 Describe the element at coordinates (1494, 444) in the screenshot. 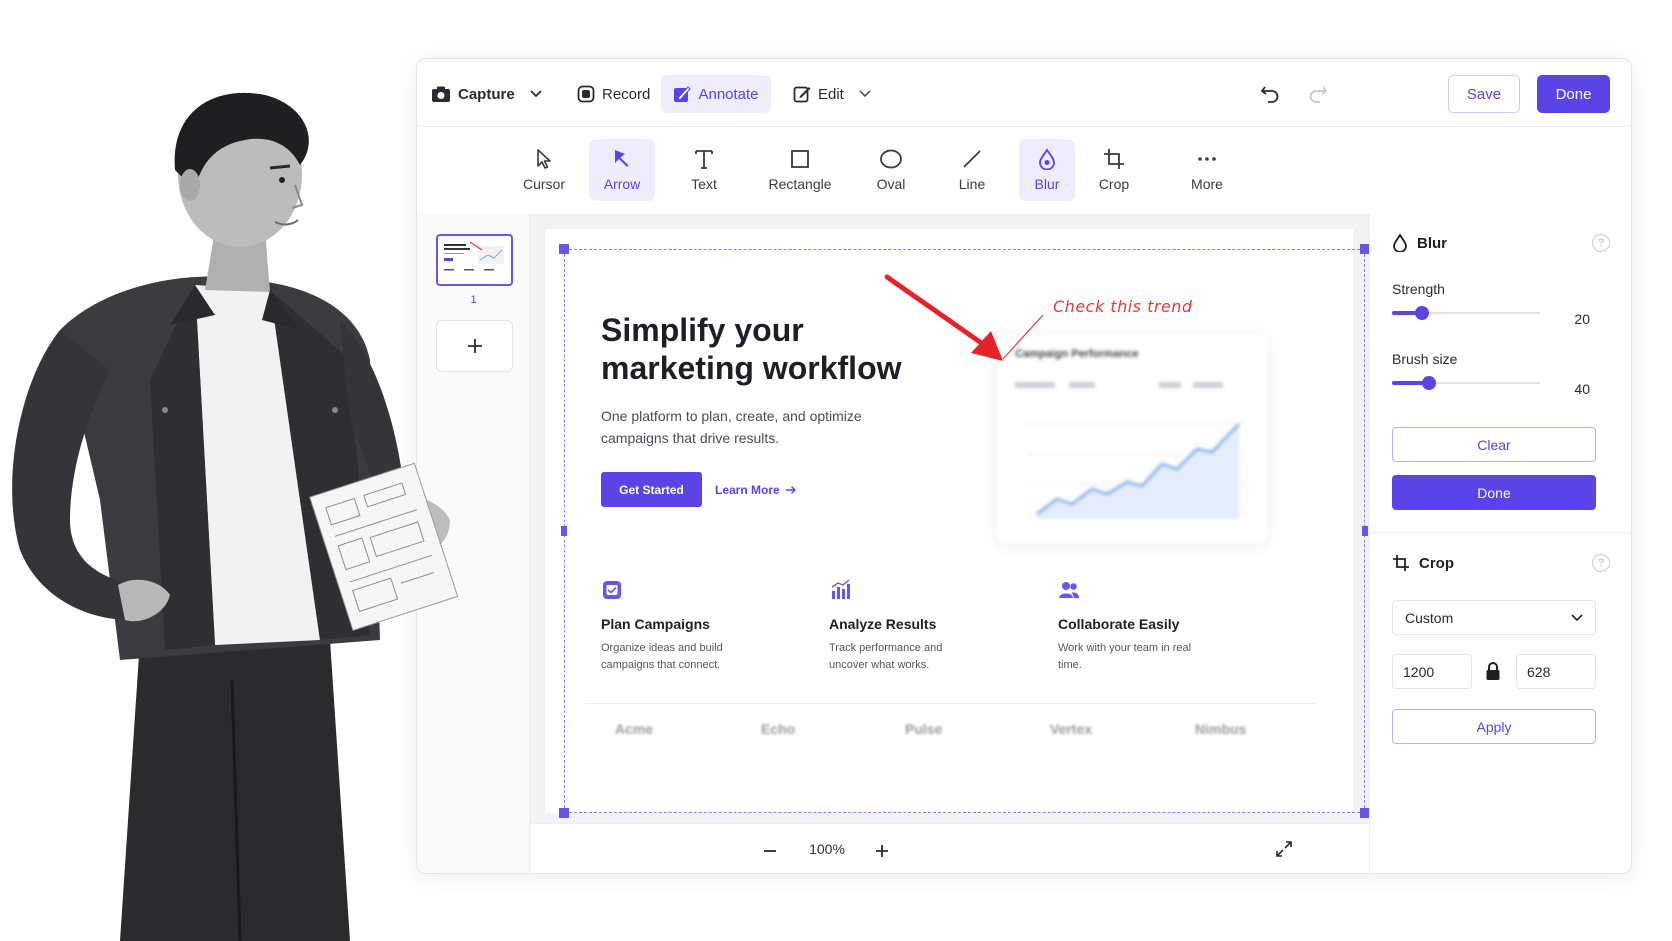

I see `clear-button: Clear` at that location.